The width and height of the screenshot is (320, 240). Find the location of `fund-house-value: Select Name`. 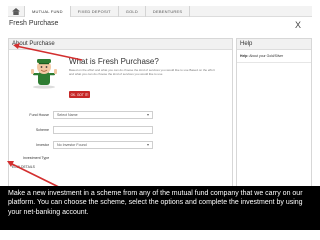

fund-house-value: Select Name is located at coordinates (67, 115).